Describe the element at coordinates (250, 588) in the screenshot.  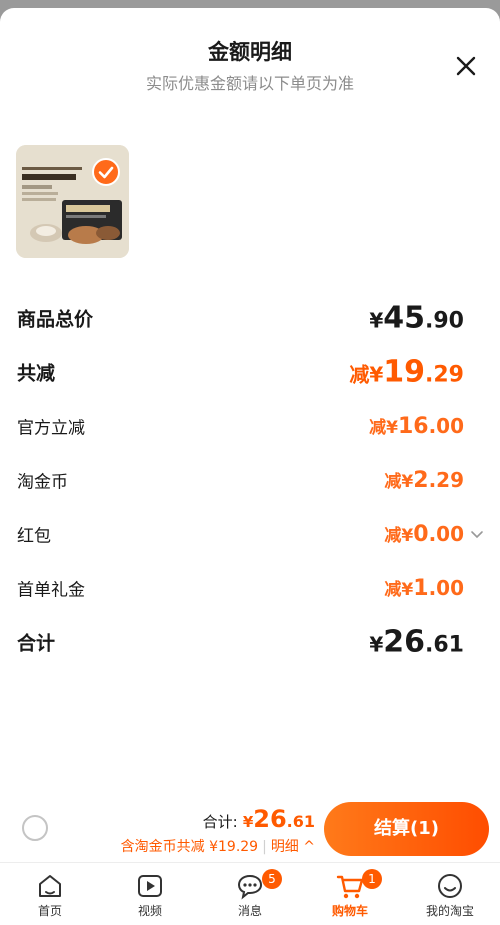
I see `first-order-gift-row: 首单礼金 减¥1.00` at that location.